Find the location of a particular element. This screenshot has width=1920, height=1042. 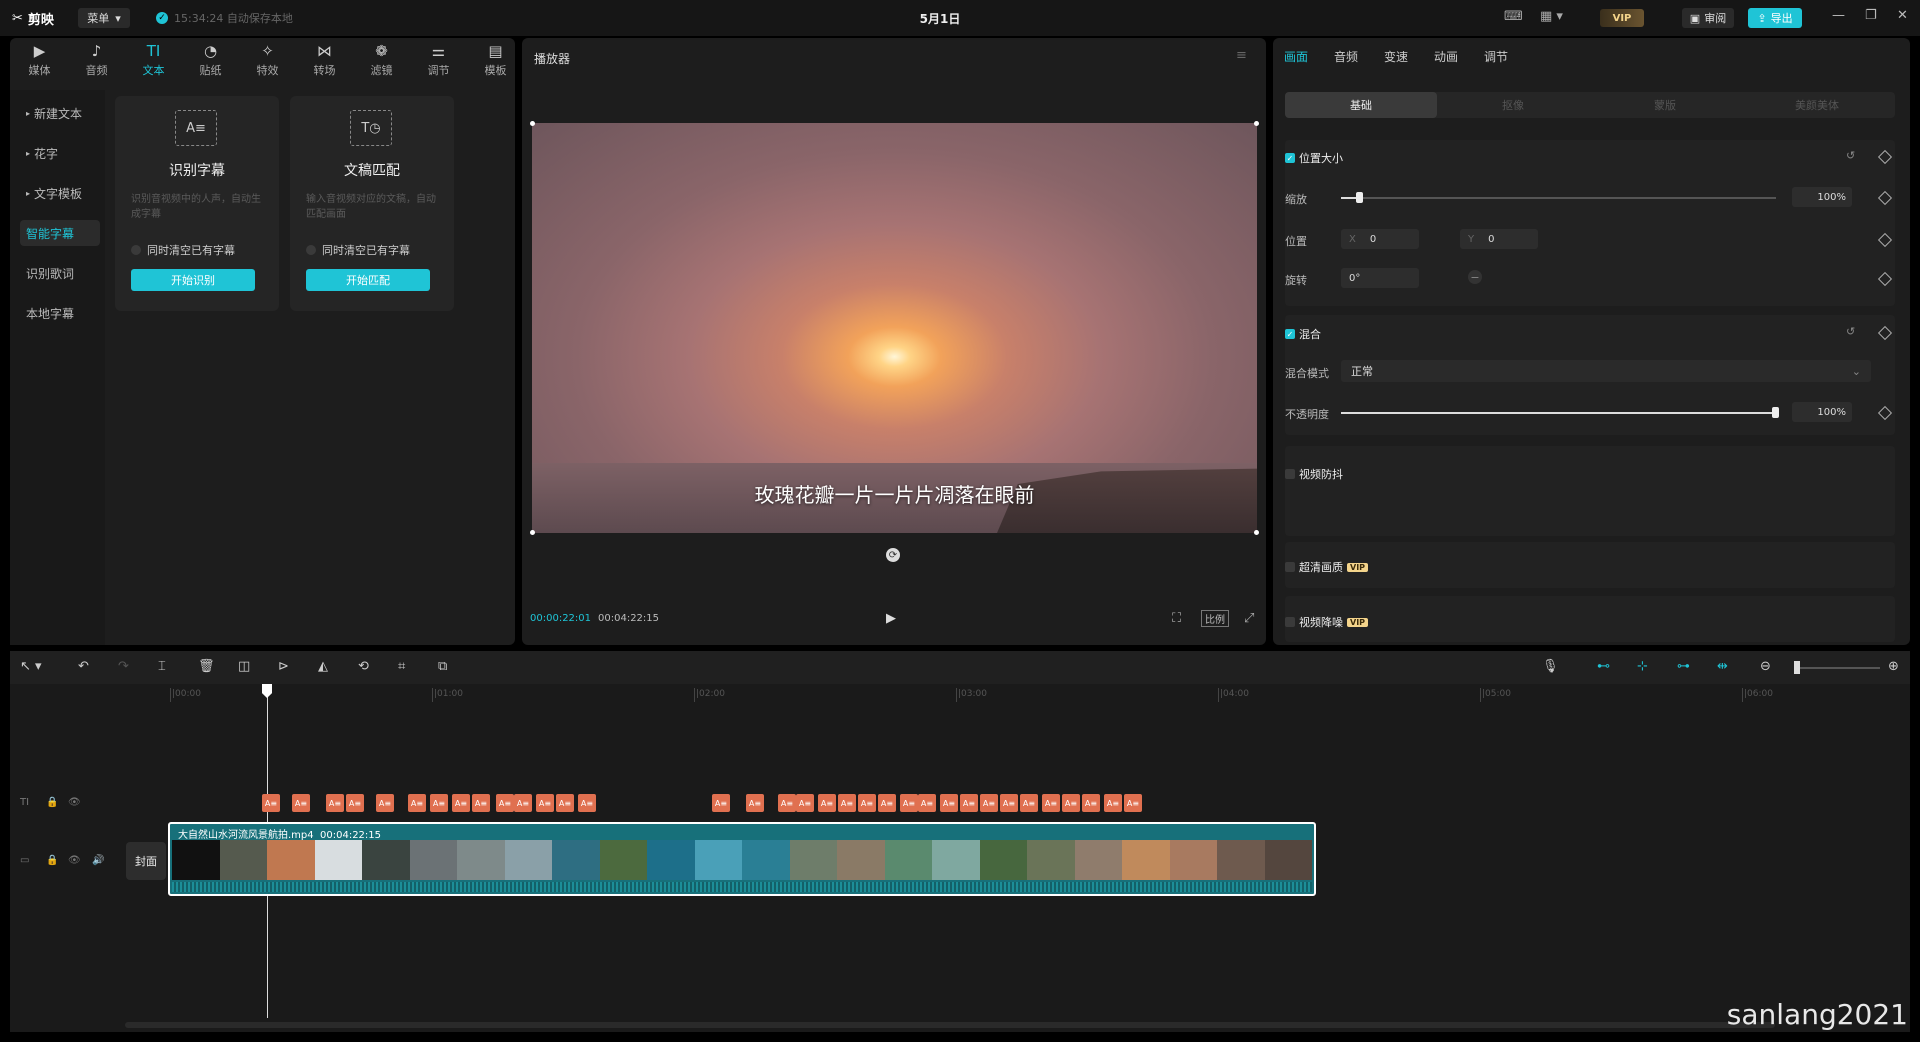

inspector-tab: 音频 is located at coordinates (1346, 56).